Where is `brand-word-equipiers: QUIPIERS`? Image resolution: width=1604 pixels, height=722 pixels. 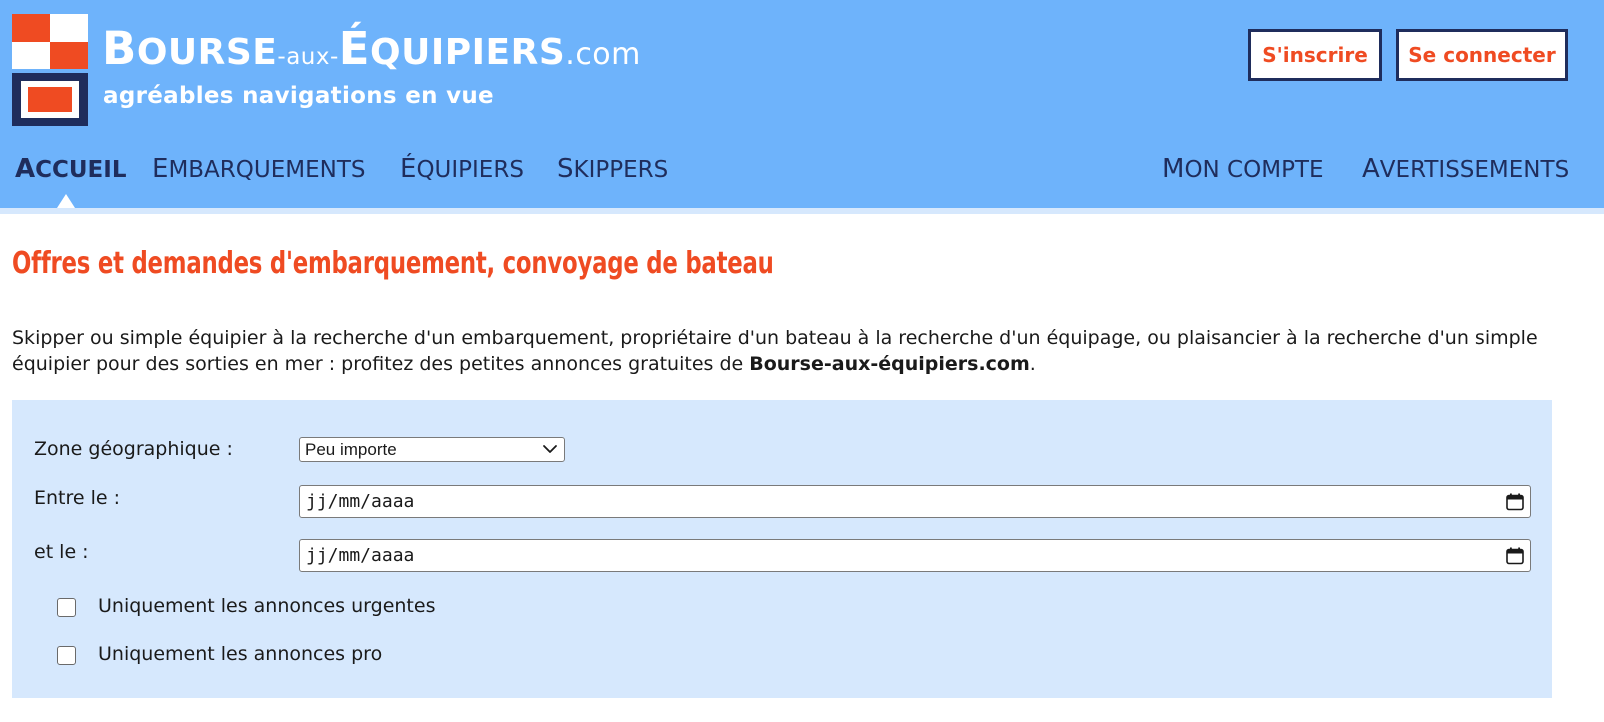 brand-word-equipiers: QUIPIERS is located at coordinates (468, 52).